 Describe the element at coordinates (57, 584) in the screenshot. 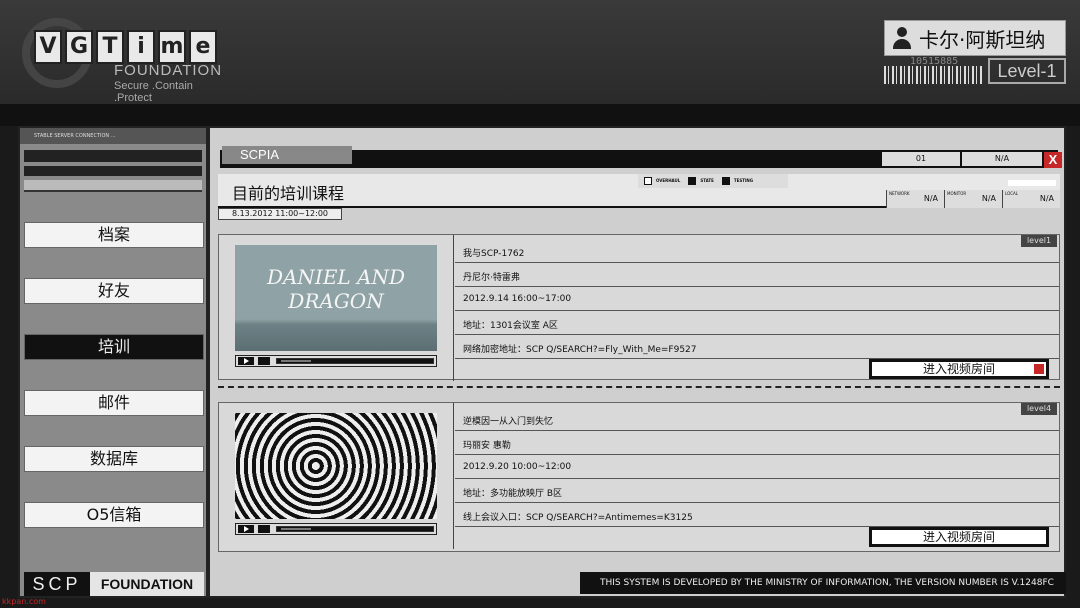

I see `footer-scp-text: SCP` at that location.